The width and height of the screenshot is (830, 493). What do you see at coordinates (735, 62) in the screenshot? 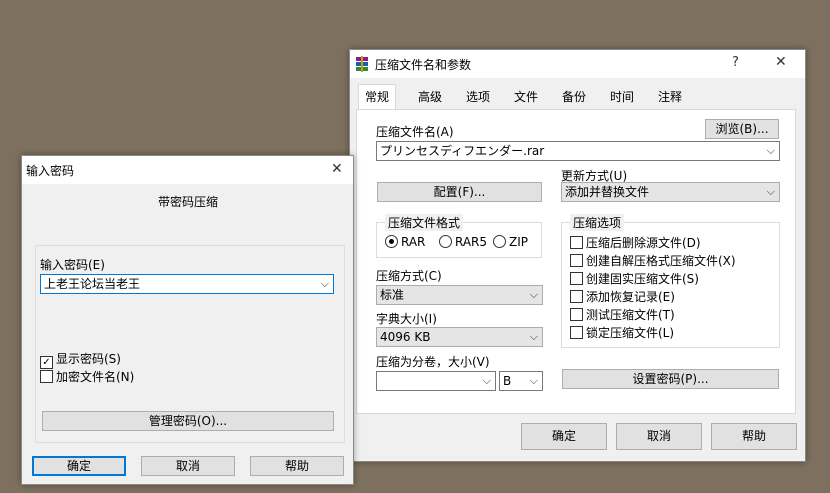
I see `help-icon: ?` at bounding box center [735, 62].